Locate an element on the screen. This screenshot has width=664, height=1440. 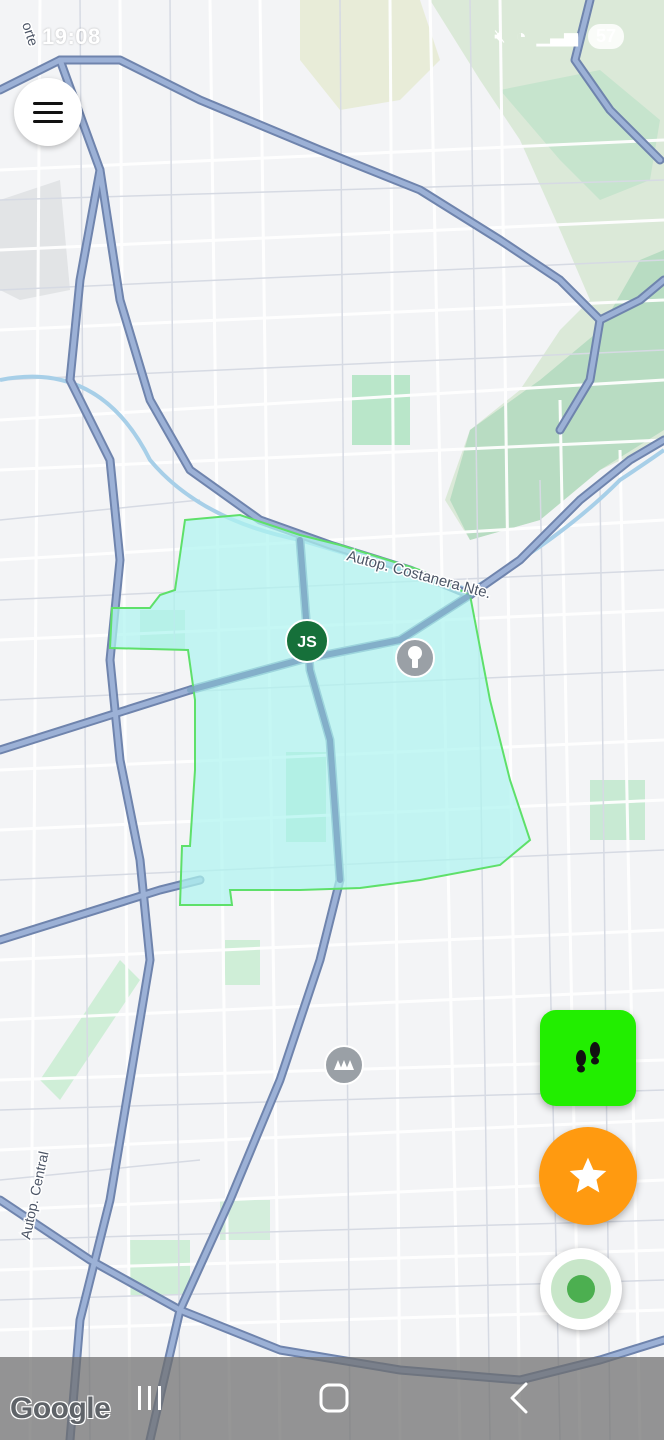
location-icon is located at coordinates (581, 1289).